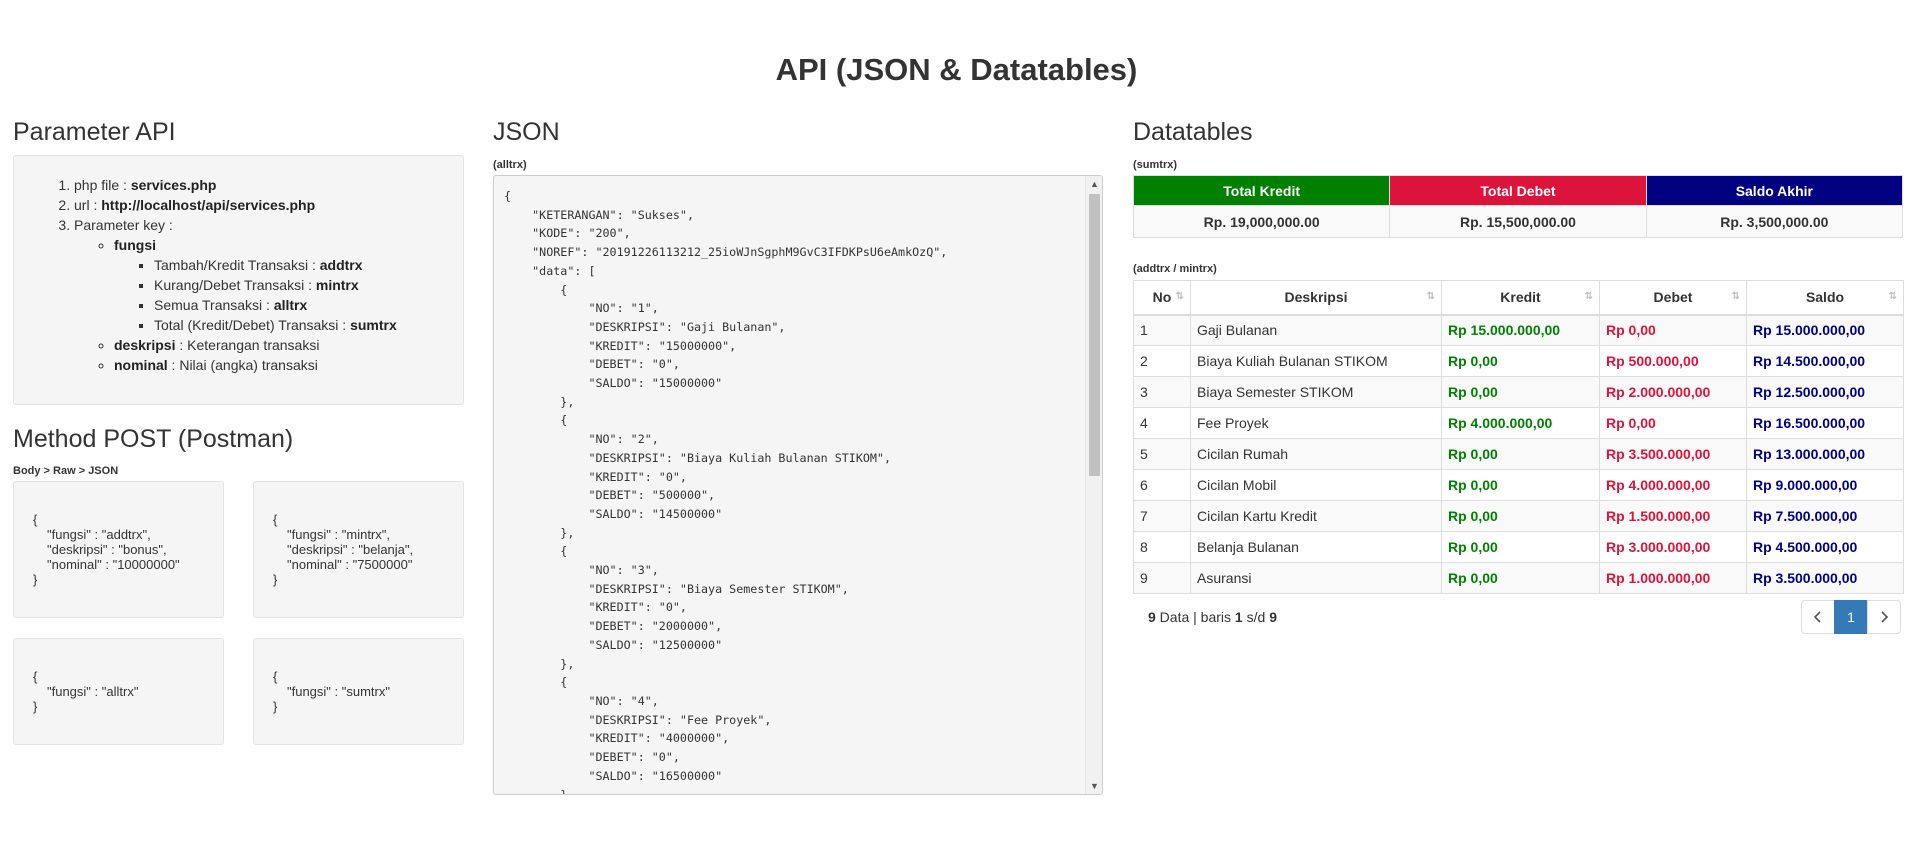 The height and width of the screenshot is (849, 1913). I want to click on code-line: "fungsi" : "addtrx",, so click(99, 534).